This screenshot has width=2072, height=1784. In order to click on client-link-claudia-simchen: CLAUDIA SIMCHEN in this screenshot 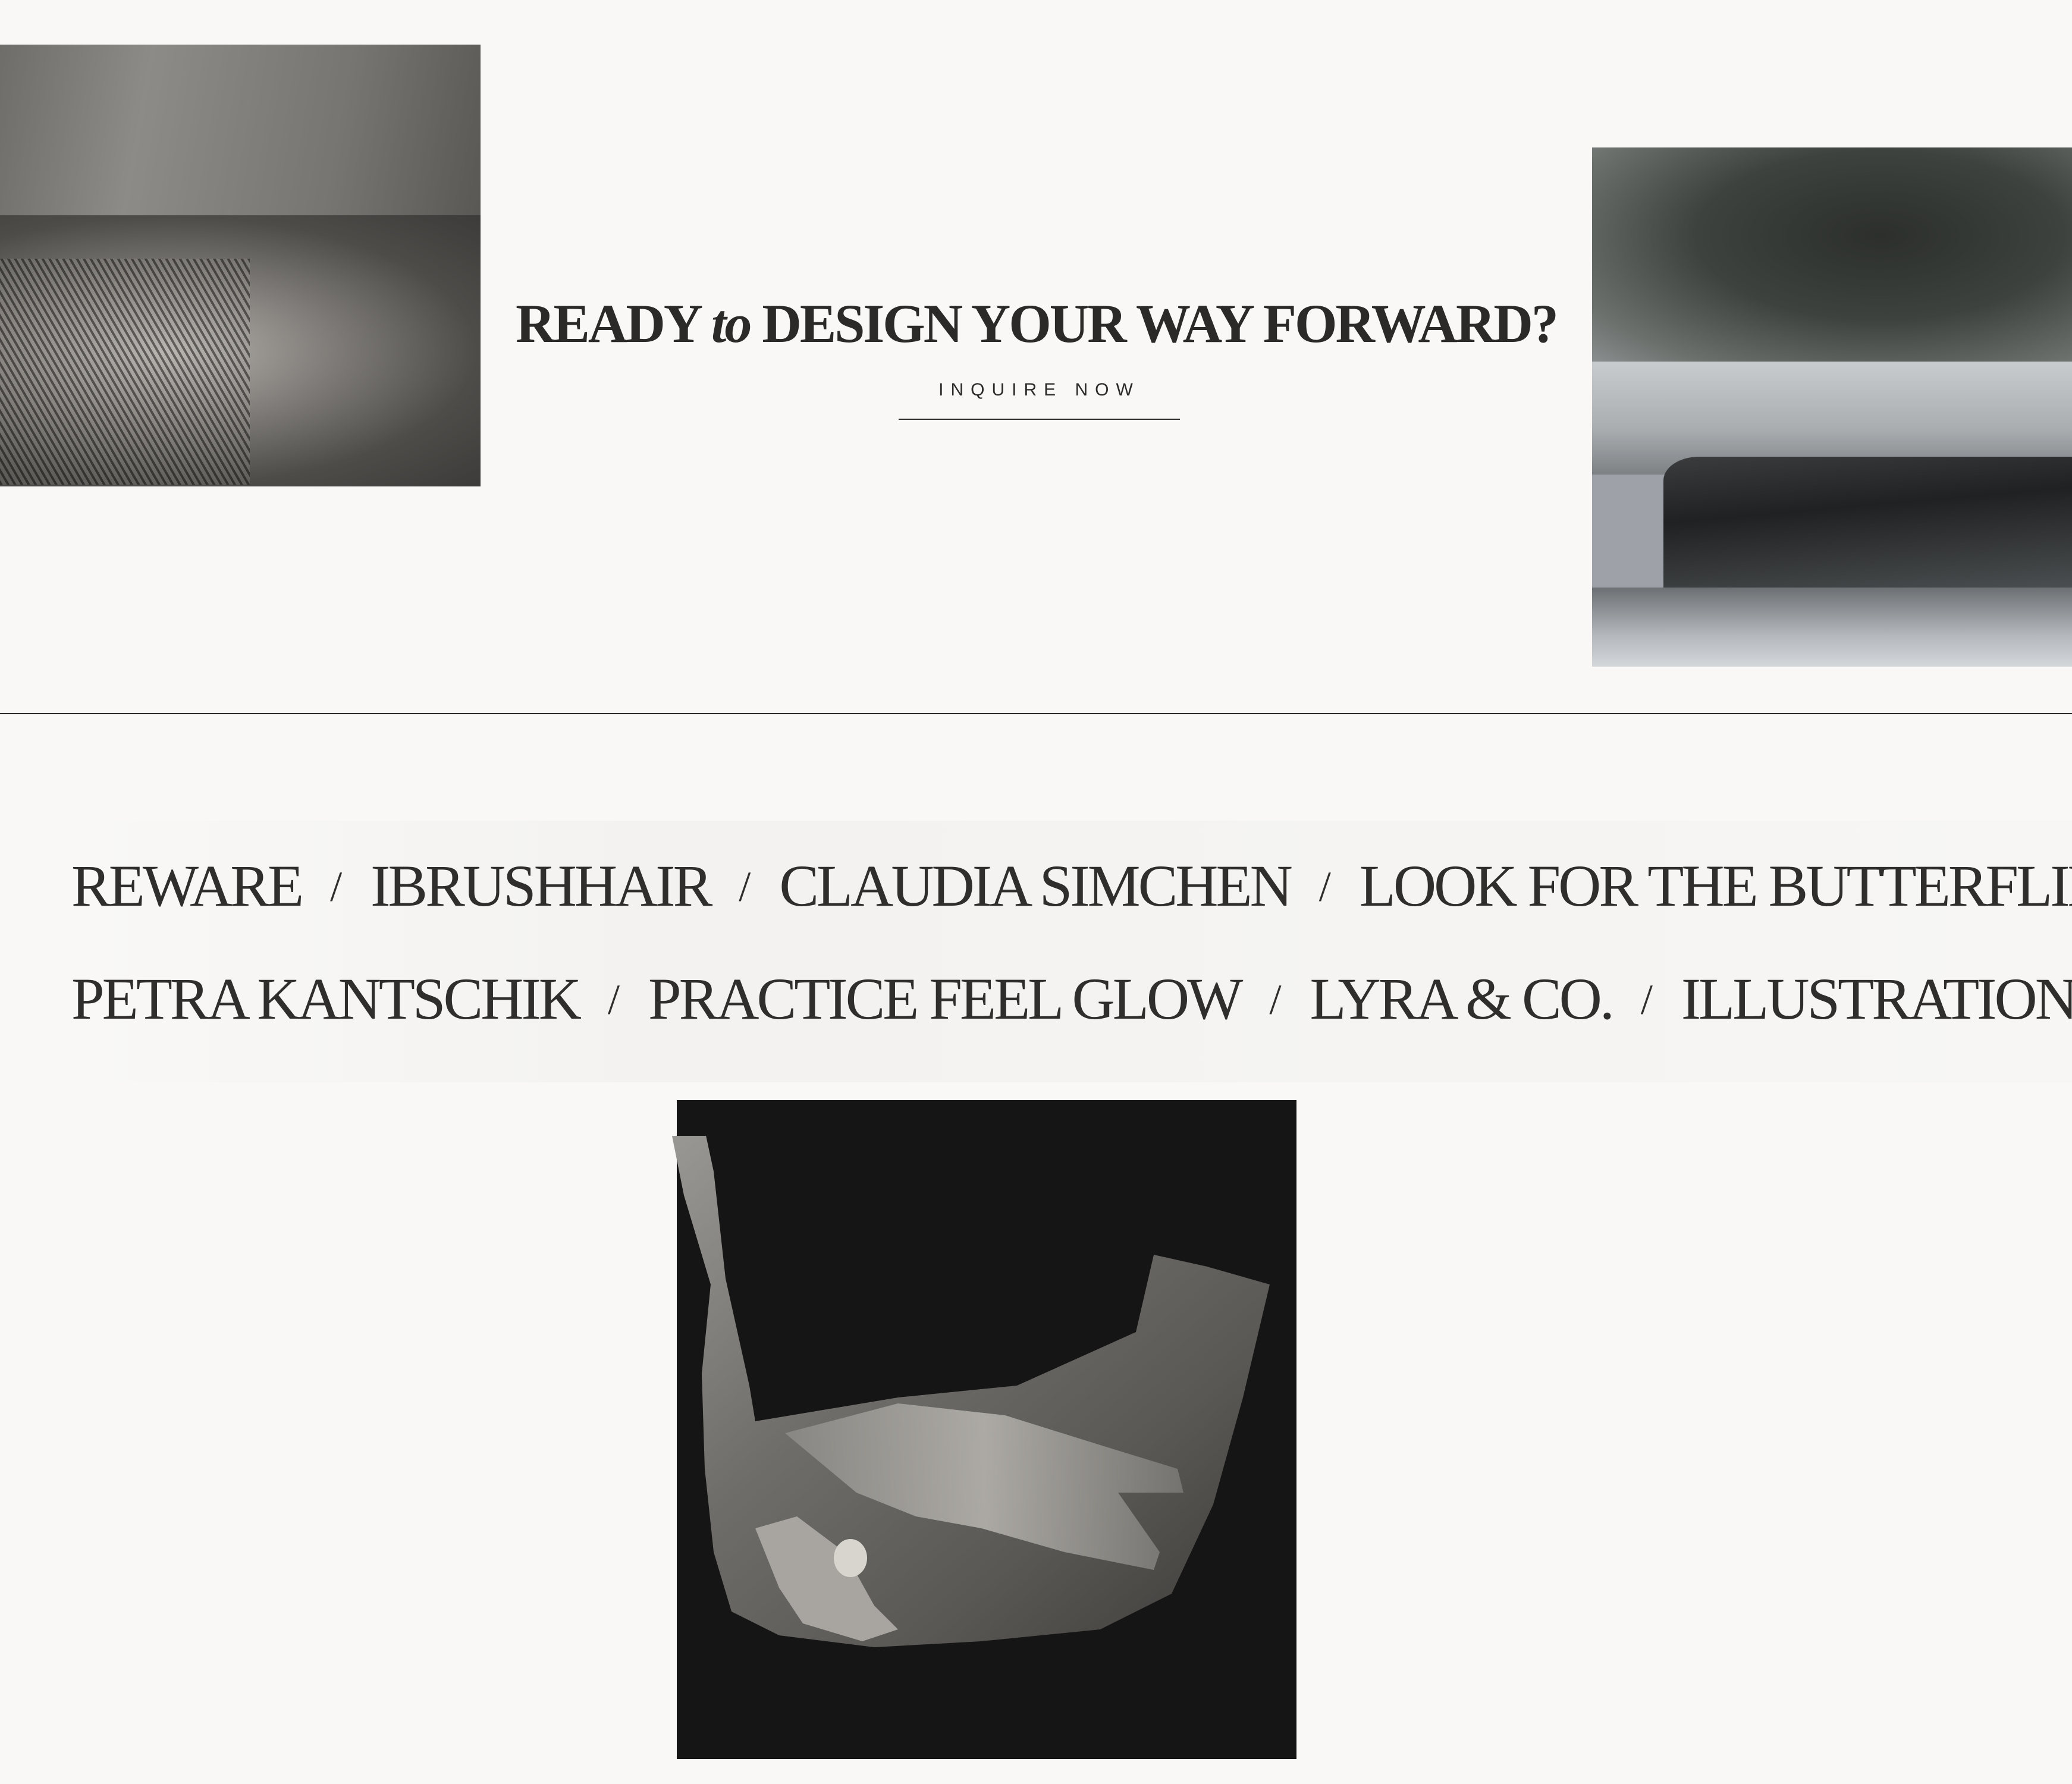, I will do `click(1035, 886)`.